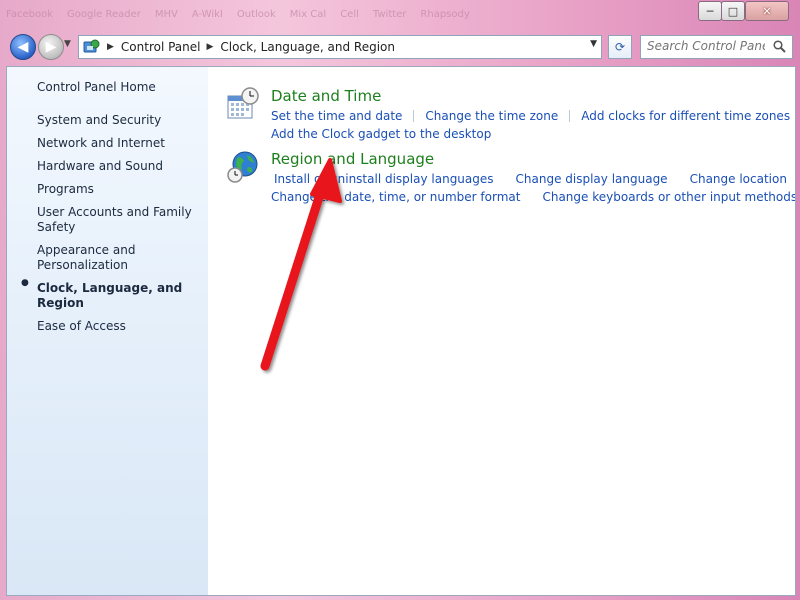 The image size is (800, 600). What do you see at coordinates (445, 14) in the screenshot?
I see `bookmark-label: Rhapsody` at bounding box center [445, 14].